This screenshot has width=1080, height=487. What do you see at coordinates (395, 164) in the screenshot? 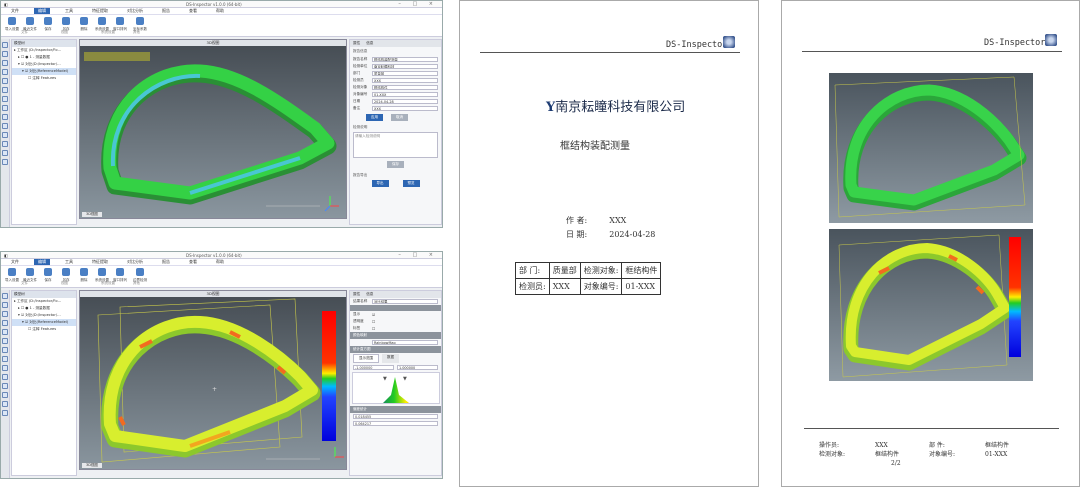
I see `note-save-button: 保存` at bounding box center [395, 164].